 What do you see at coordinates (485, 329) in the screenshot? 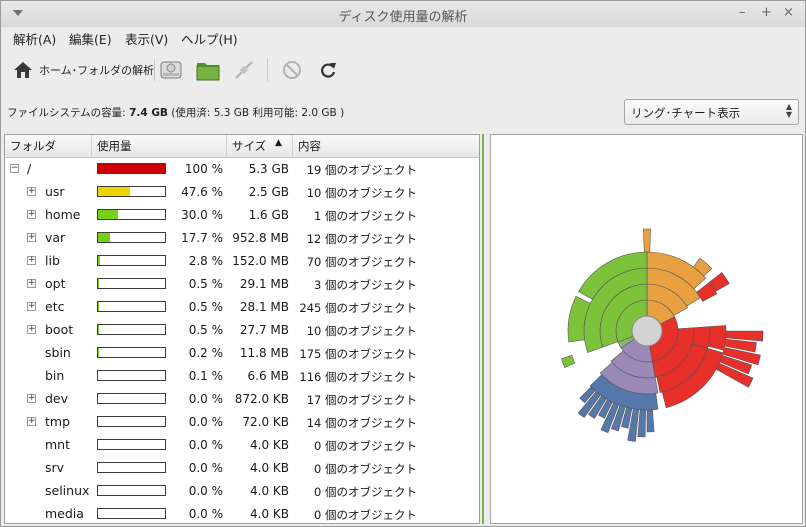
I see `pane-splitter` at bounding box center [485, 329].